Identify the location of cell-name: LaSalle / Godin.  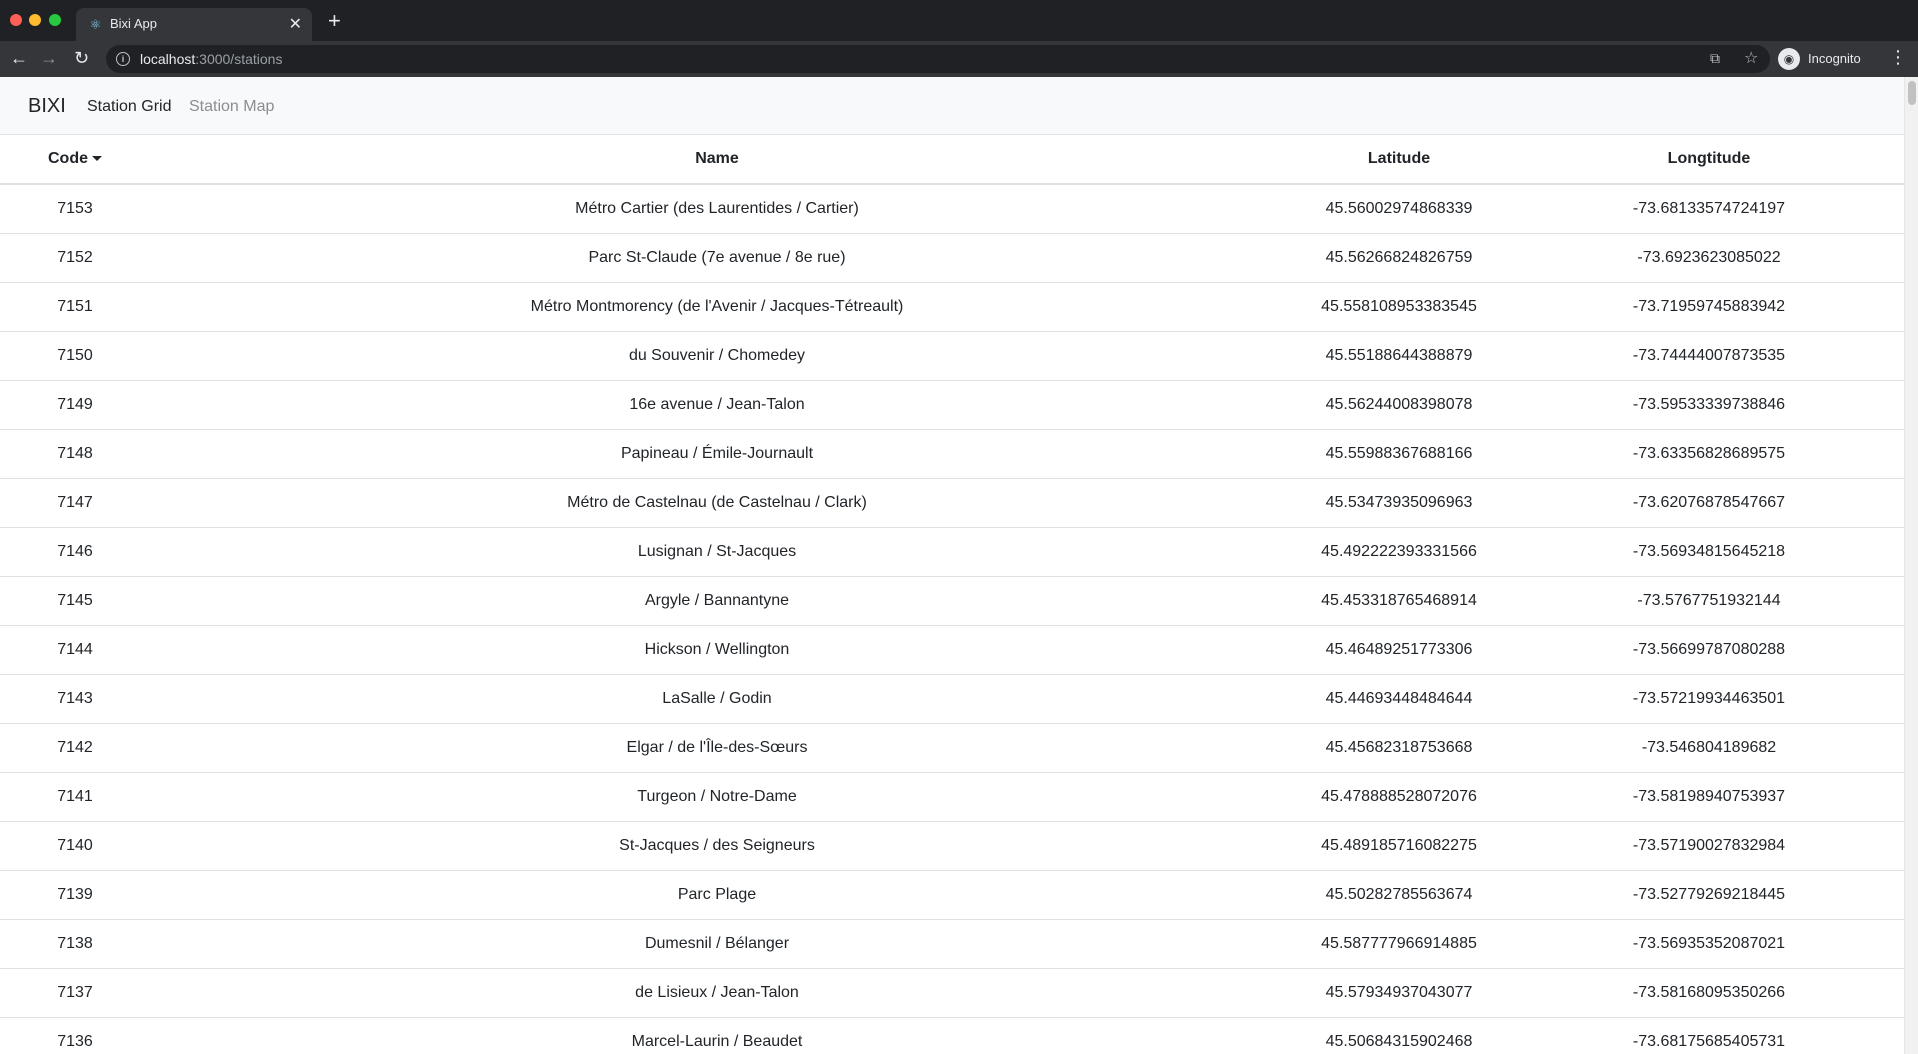
(717, 699).